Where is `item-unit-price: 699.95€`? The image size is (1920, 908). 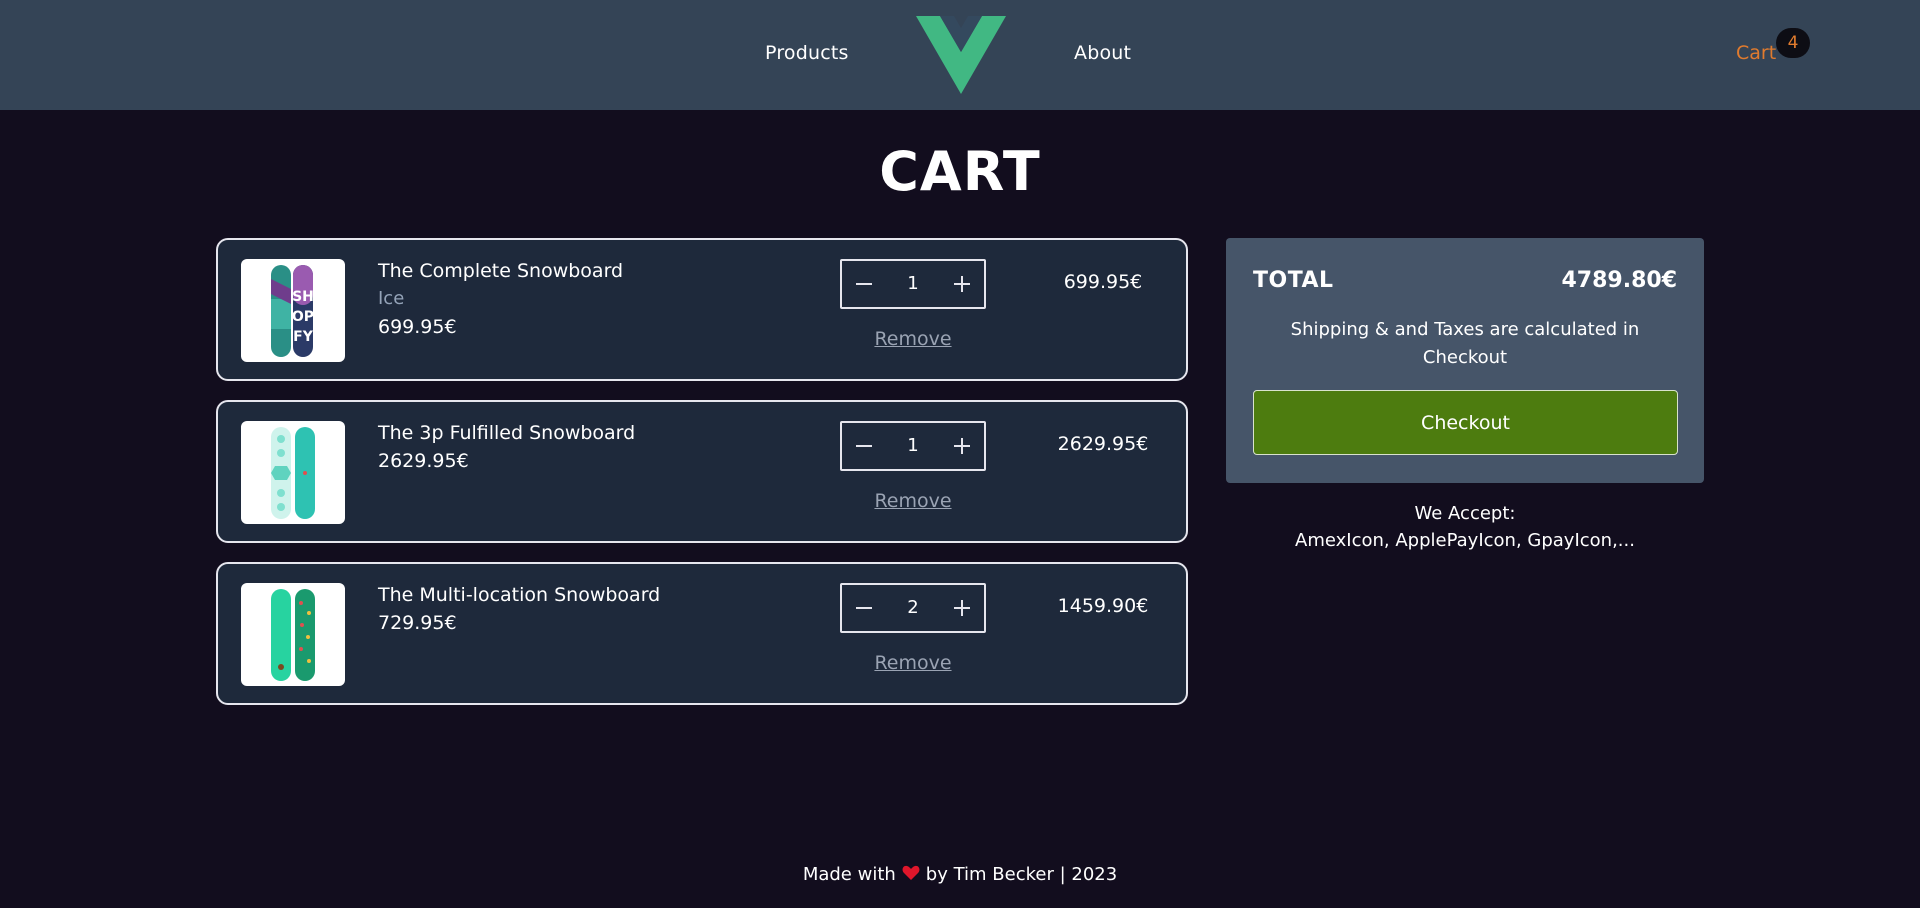
item-unit-price: 699.95€ is located at coordinates (417, 327).